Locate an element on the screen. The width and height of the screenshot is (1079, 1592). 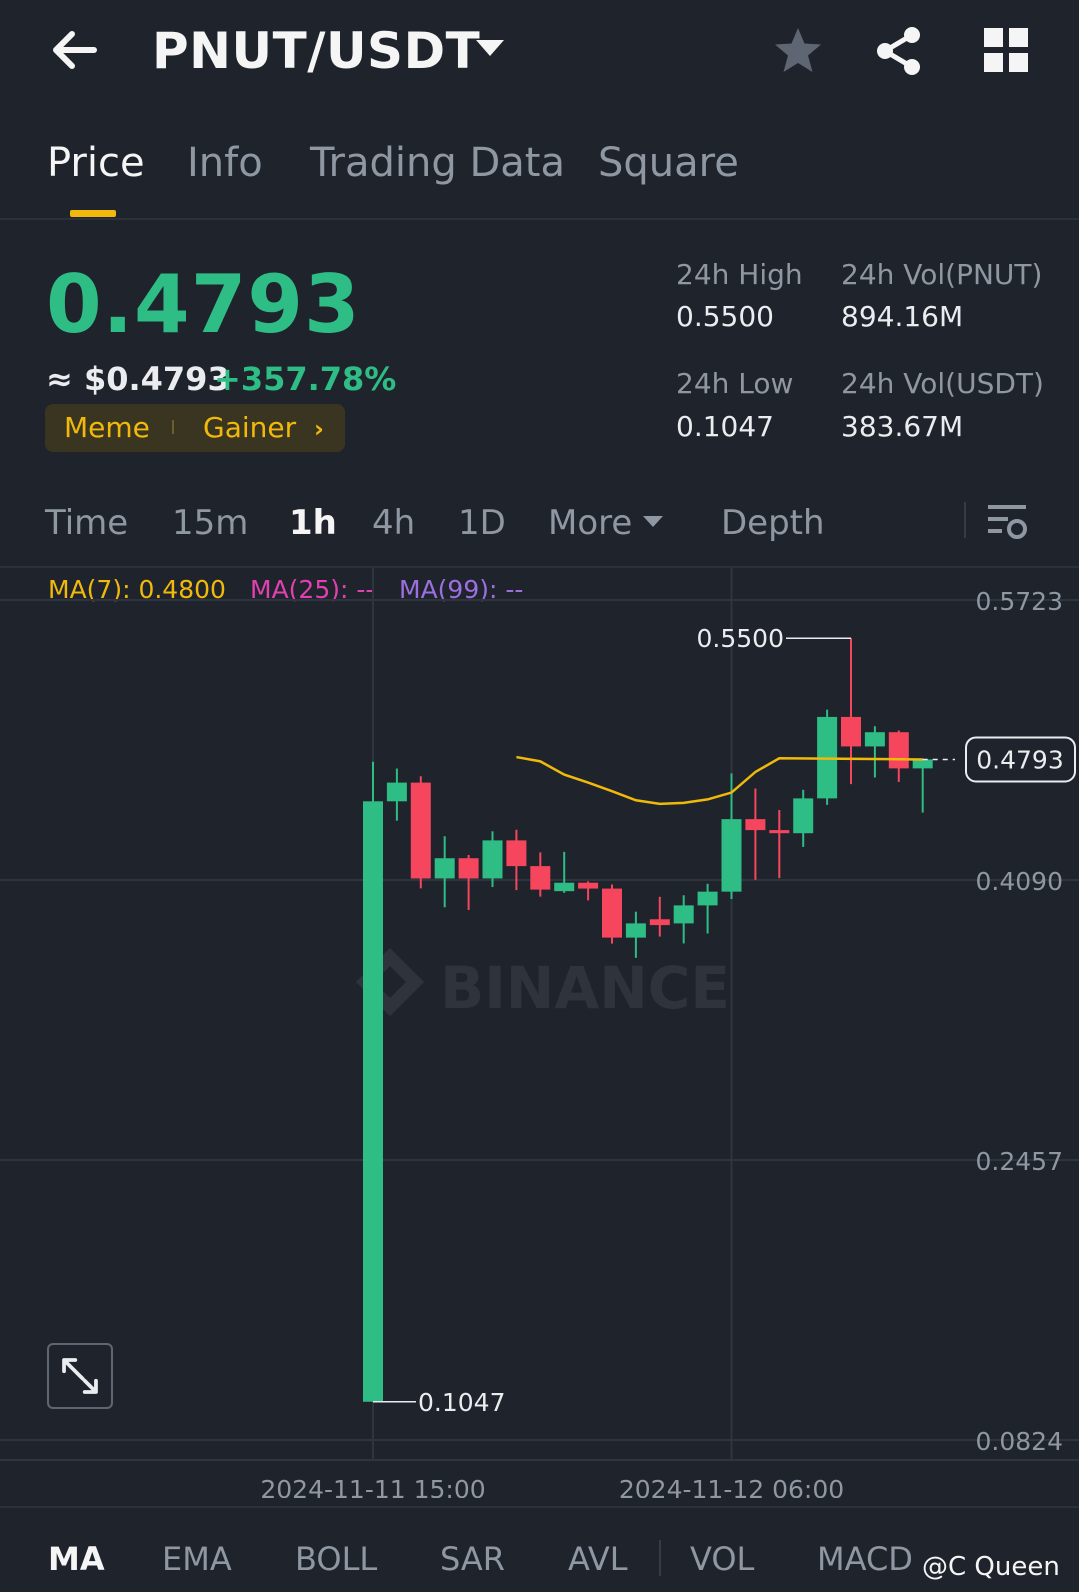
stat-24h-vol-base-value: 894.16M is located at coordinates (902, 316).